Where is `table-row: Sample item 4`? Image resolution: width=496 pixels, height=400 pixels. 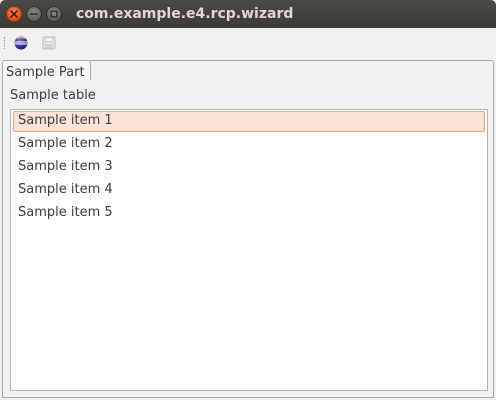
table-row: Sample item 4 is located at coordinates (249, 190).